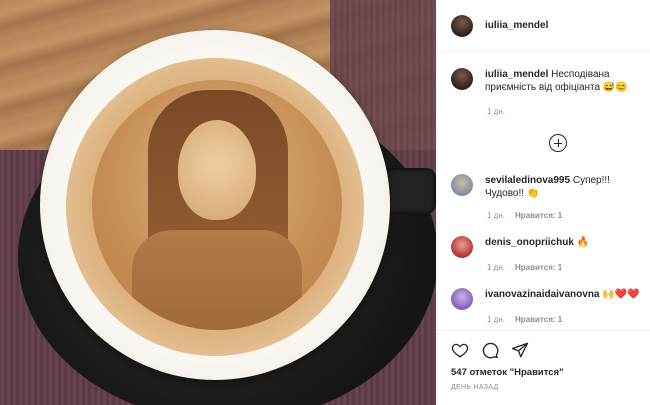 This screenshot has height=405, width=650. Describe the element at coordinates (542, 294) in the screenshot. I see `comment-username: ivanovazinaidaivanovna` at that location.